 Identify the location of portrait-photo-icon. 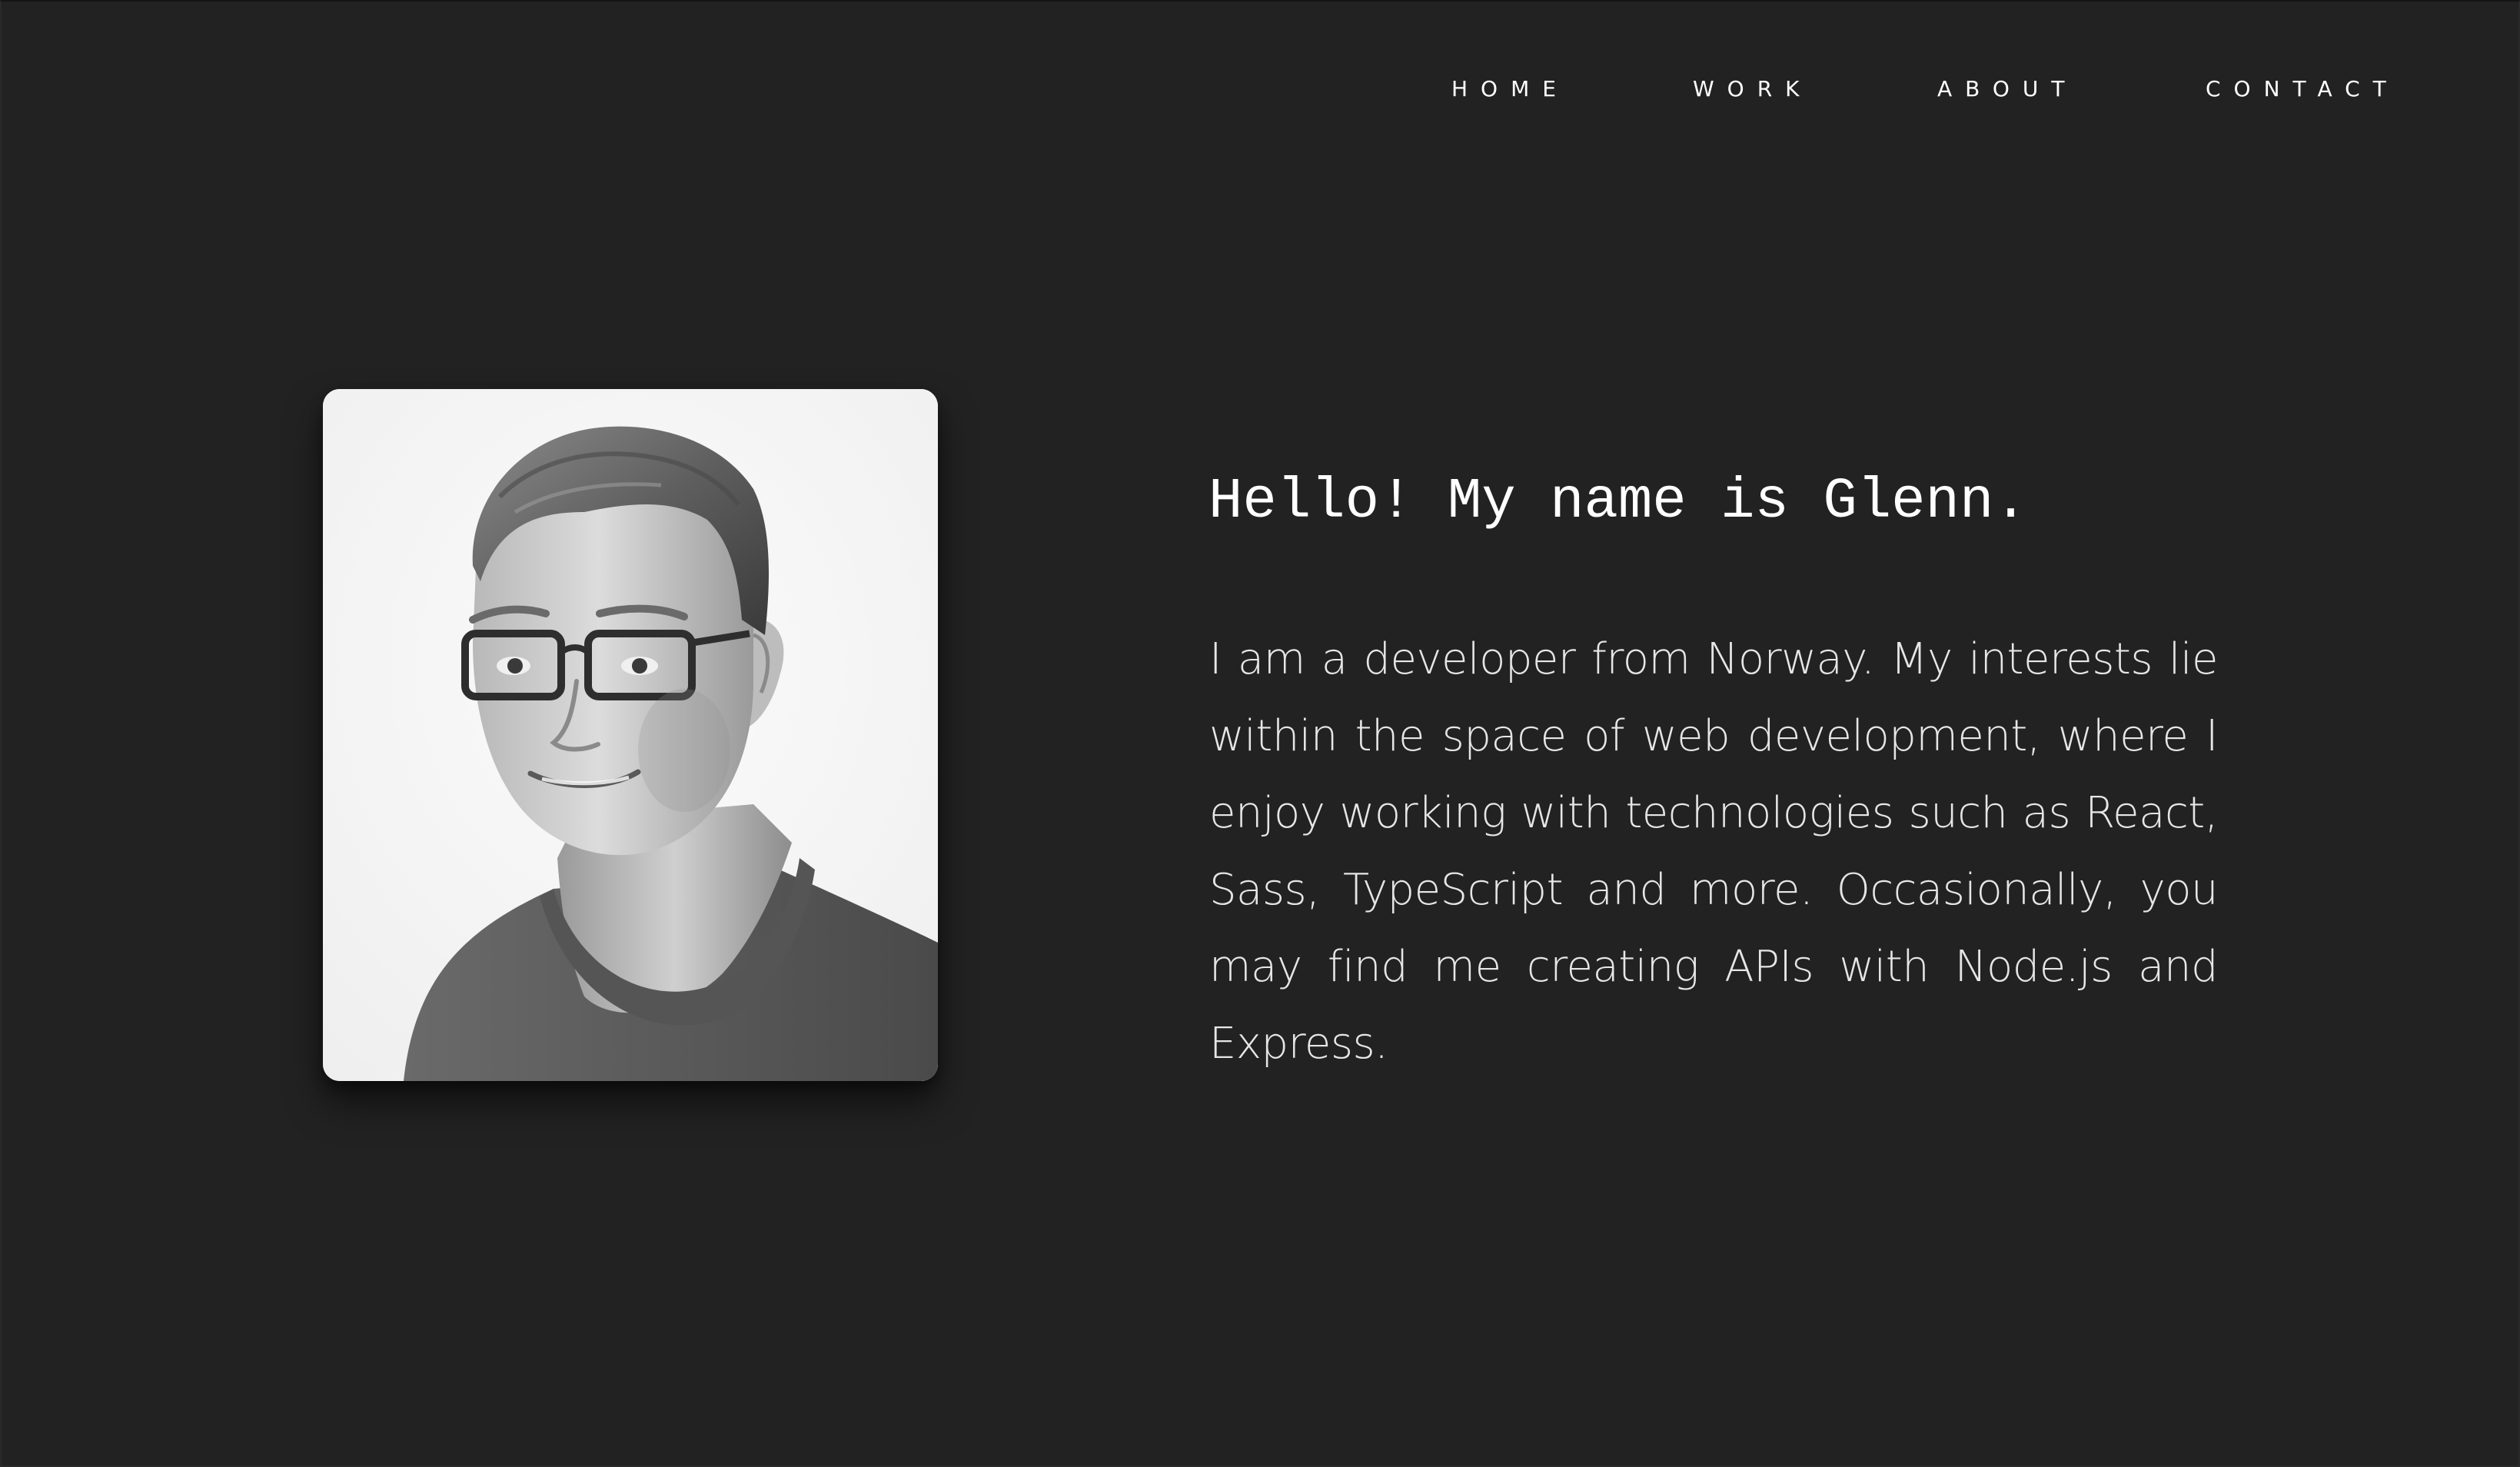
(630, 735).